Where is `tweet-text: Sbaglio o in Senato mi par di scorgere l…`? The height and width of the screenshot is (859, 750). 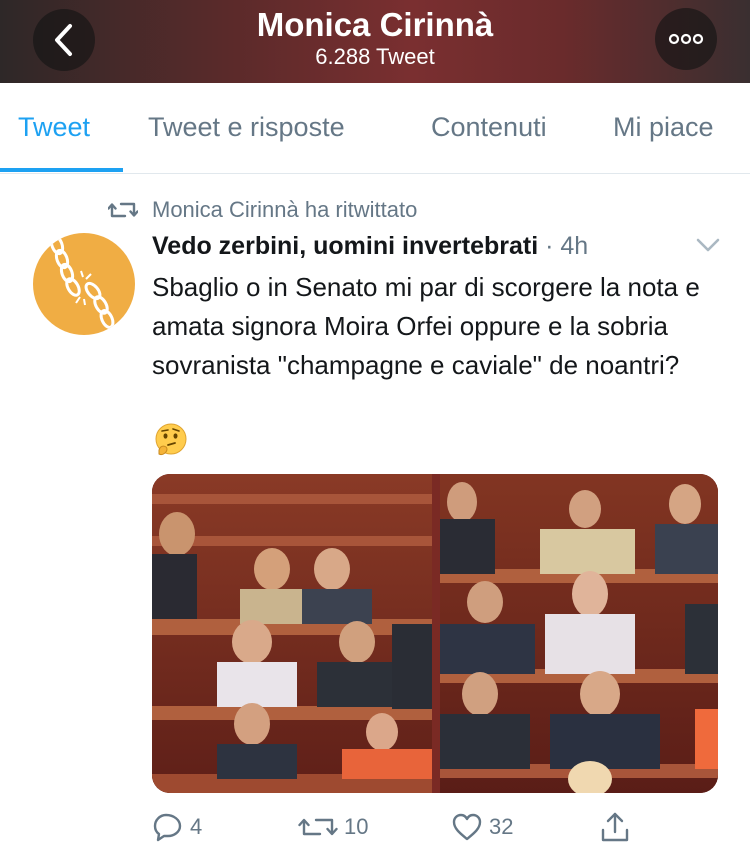
tweet-text: Sbaglio o in Senato mi par di scorgere l… is located at coordinates (430, 326).